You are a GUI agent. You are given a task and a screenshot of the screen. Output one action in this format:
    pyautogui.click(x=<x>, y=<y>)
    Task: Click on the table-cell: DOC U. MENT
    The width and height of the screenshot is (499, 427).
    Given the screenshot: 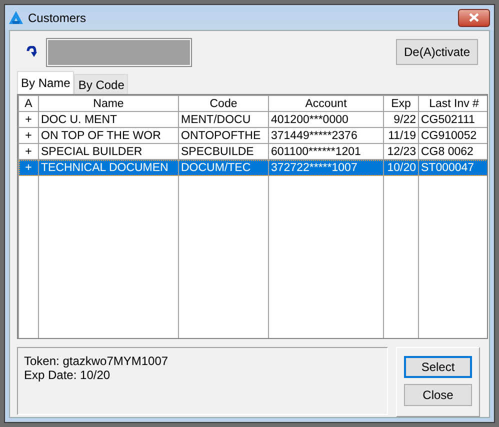 What is the action you would take?
    pyautogui.click(x=108, y=120)
    